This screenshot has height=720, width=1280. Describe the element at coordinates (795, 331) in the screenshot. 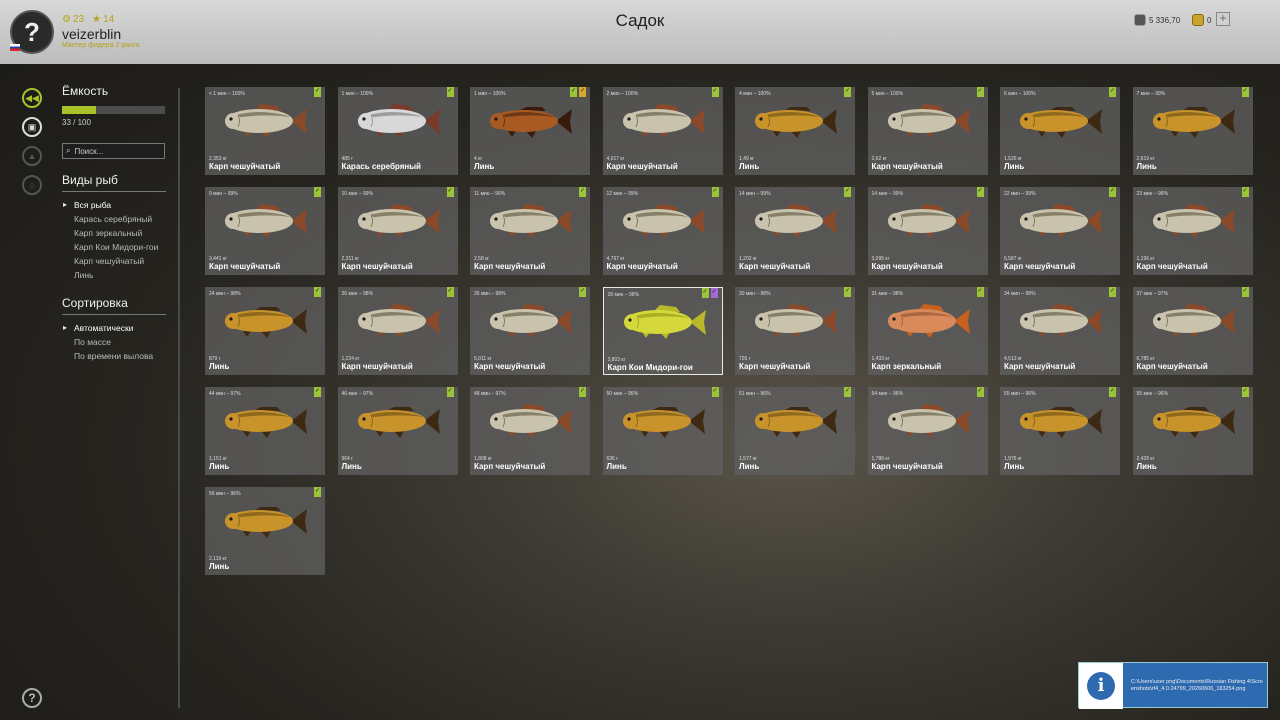

I see `fish-card: 30 мин – 98% 726 г Карп чешуйчатый` at that location.